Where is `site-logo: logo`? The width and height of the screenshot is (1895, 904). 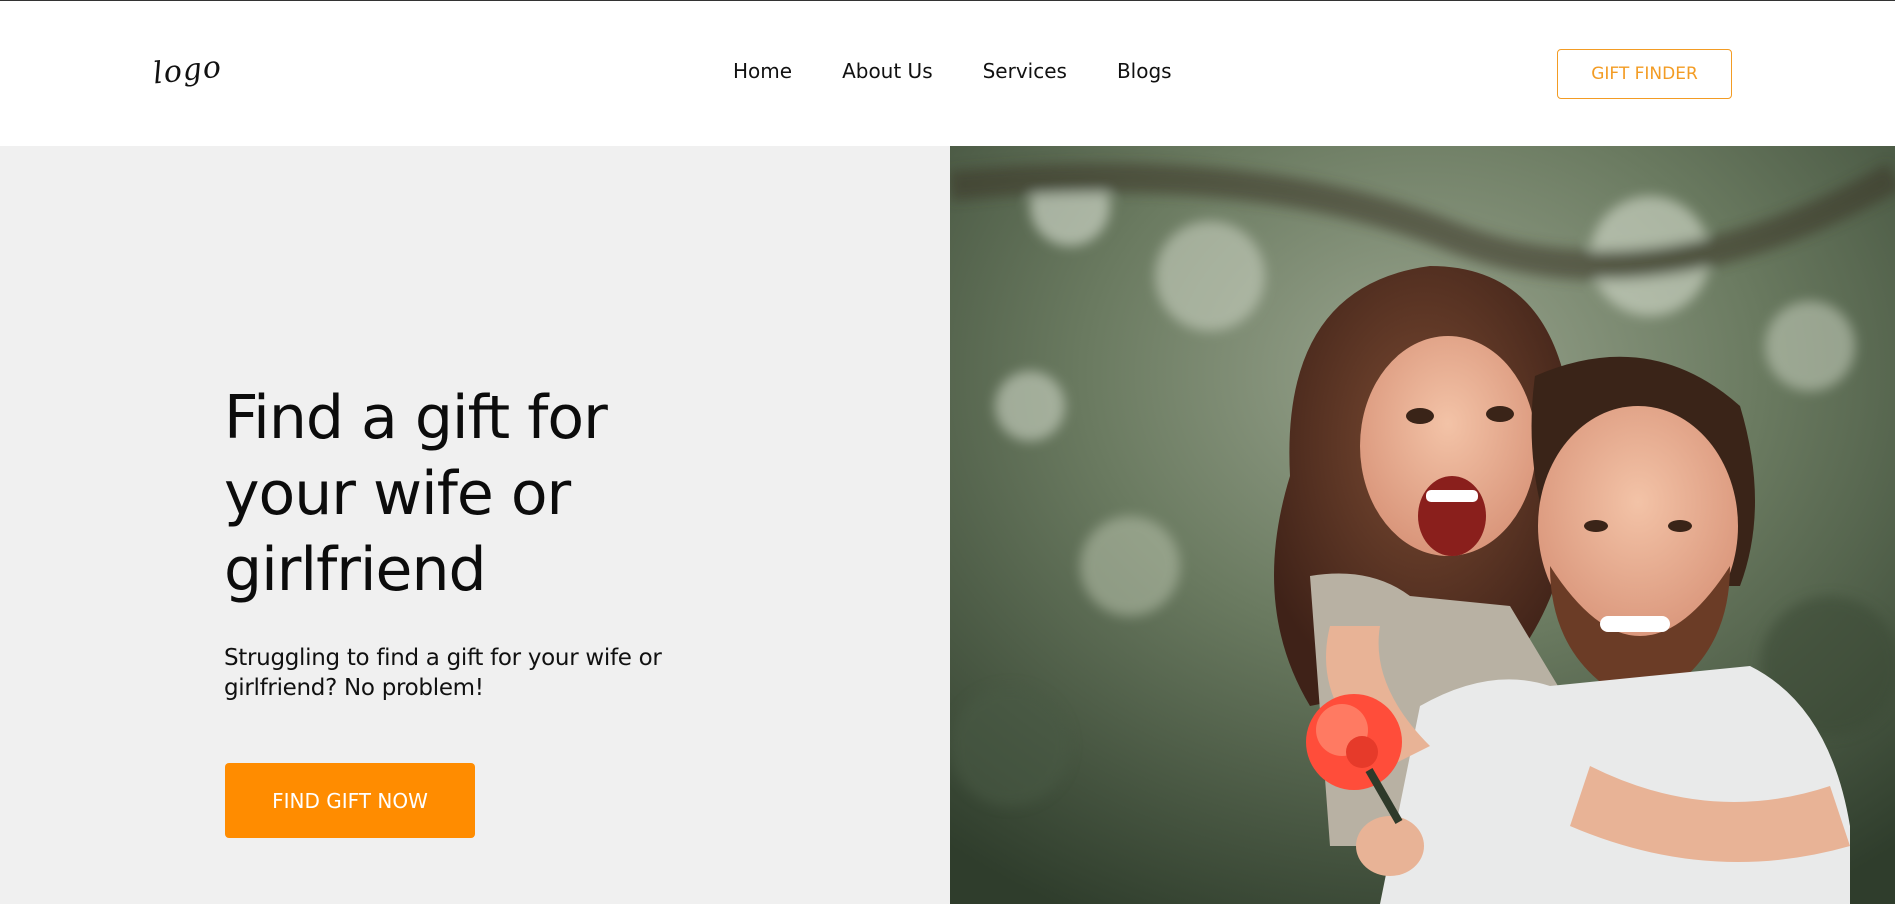 site-logo: logo is located at coordinates (187, 70).